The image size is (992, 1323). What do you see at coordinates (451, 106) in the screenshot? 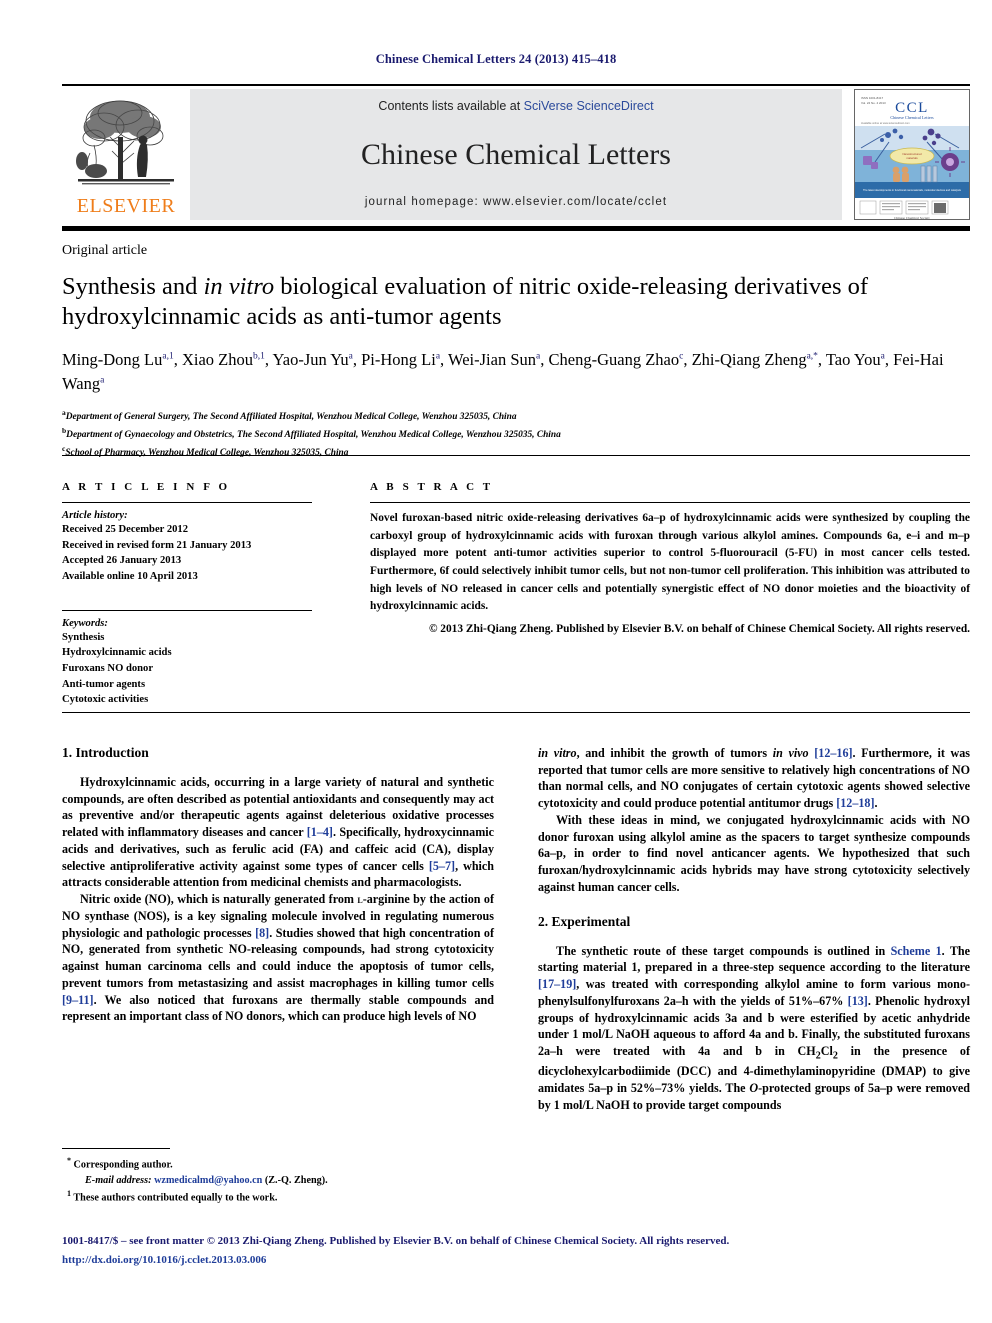
I see `contents-prefix: Contents lists available at` at bounding box center [451, 106].